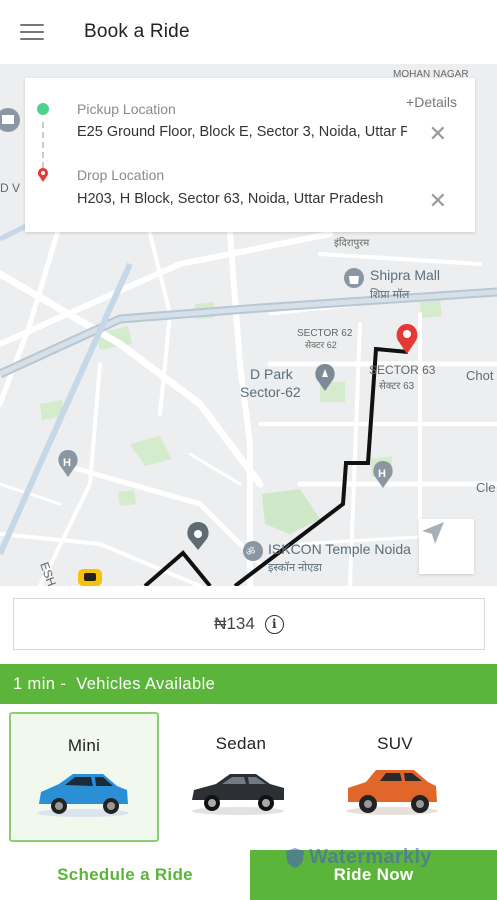 This screenshot has width=497, height=900. I want to click on pickup-clear-icon: ✕, so click(438, 134).